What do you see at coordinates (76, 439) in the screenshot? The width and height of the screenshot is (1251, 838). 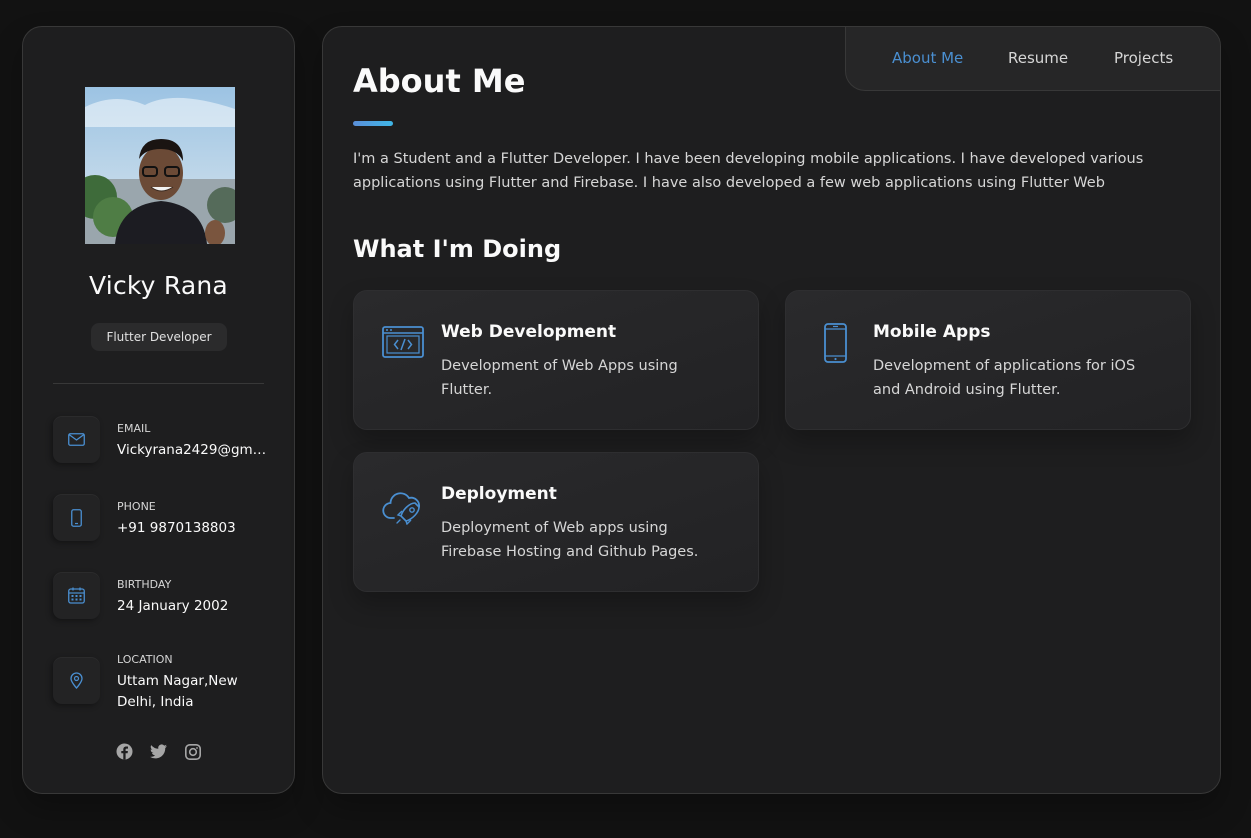 I see `mail-icon` at bounding box center [76, 439].